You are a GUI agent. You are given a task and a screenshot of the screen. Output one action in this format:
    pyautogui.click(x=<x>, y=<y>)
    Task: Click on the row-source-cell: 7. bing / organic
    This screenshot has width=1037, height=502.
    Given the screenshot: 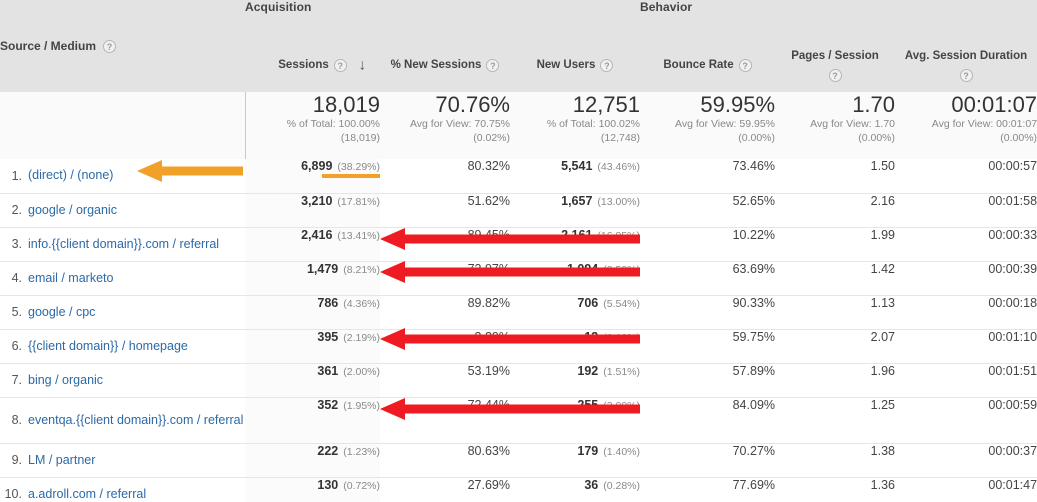 What is the action you would take?
    pyautogui.click(x=122, y=380)
    